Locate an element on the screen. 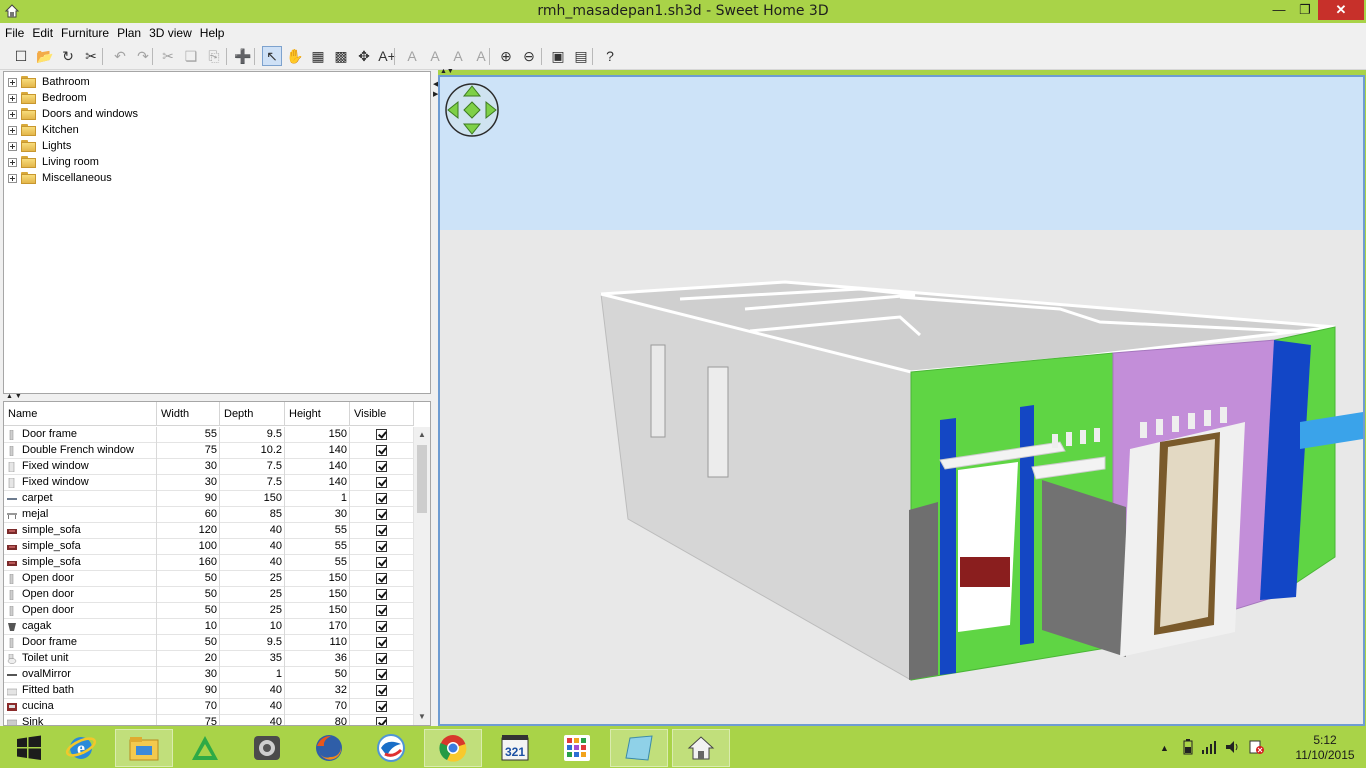  camera-app-icon is located at coordinates (267, 748).